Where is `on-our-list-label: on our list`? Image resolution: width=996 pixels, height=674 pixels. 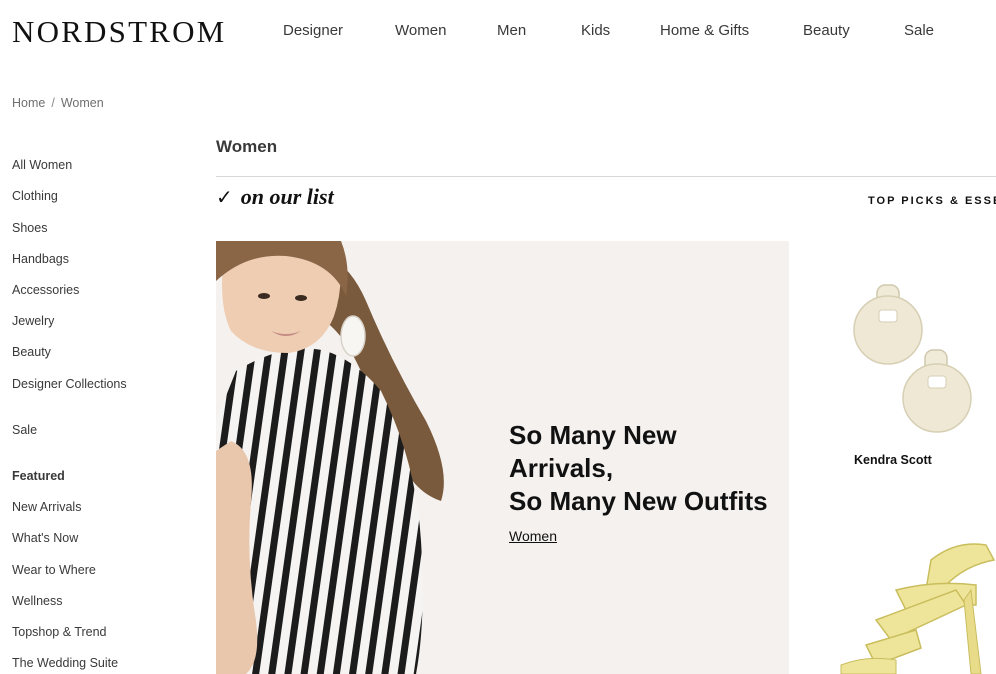
on-our-list-label: on our list is located at coordinates (287, 196).